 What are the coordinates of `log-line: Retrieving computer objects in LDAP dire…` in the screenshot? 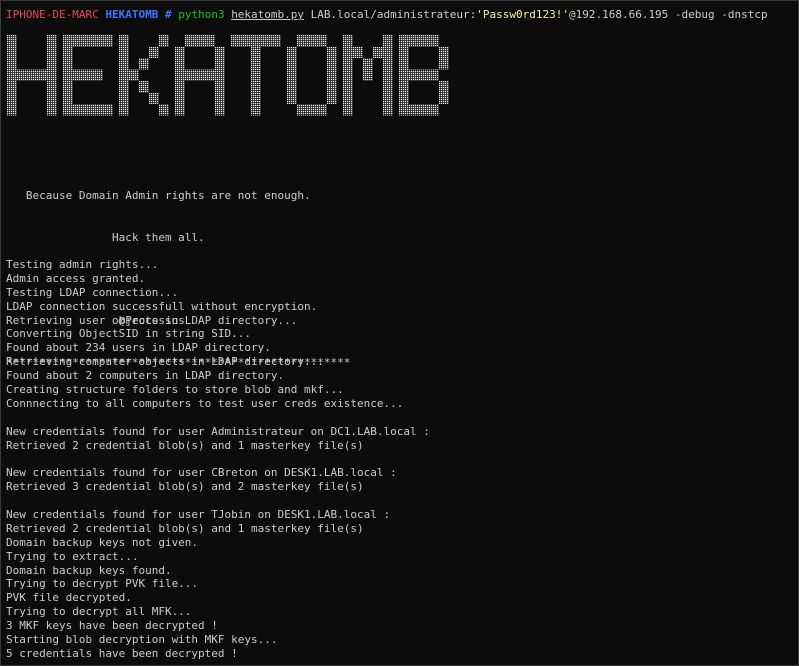 It's located at (165, 362).